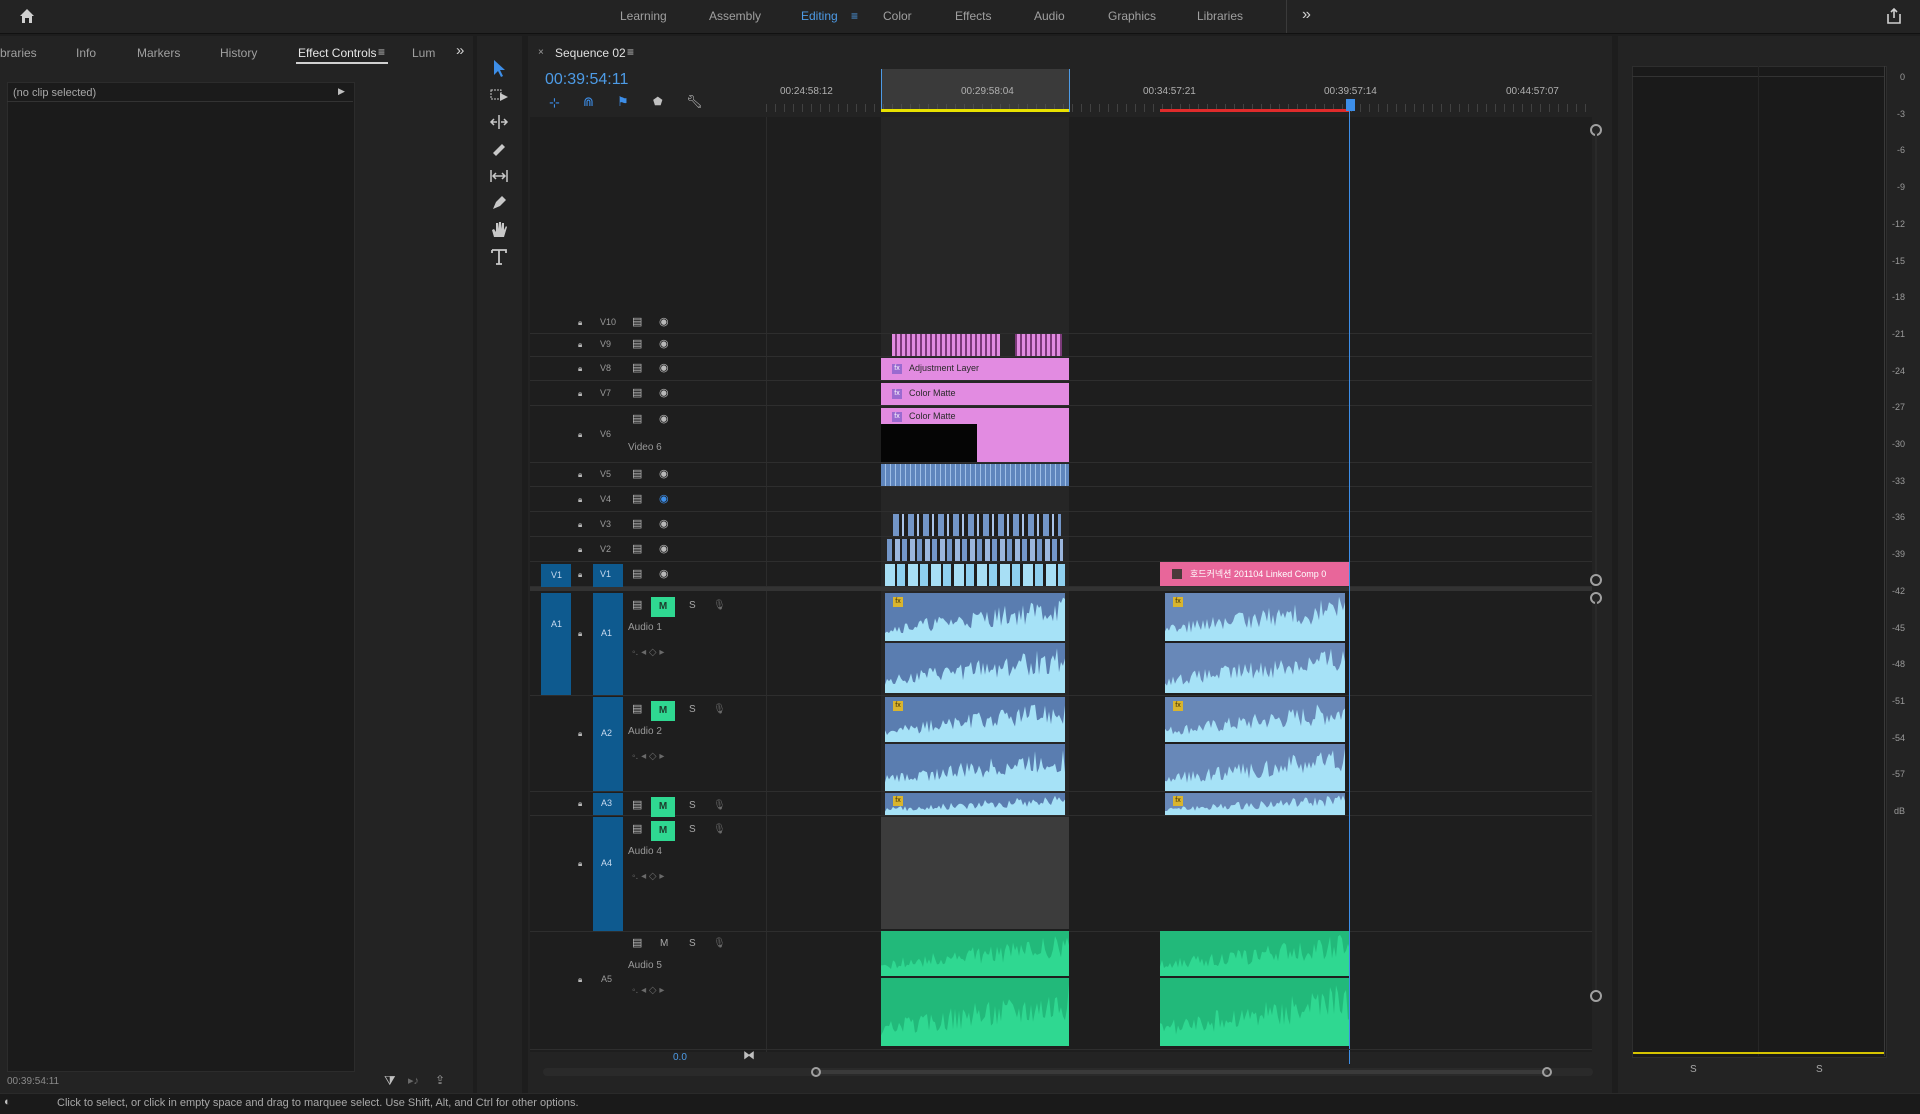 The image size is (1920, 1114). I want to click on tab-history: History, so click(238, 53).